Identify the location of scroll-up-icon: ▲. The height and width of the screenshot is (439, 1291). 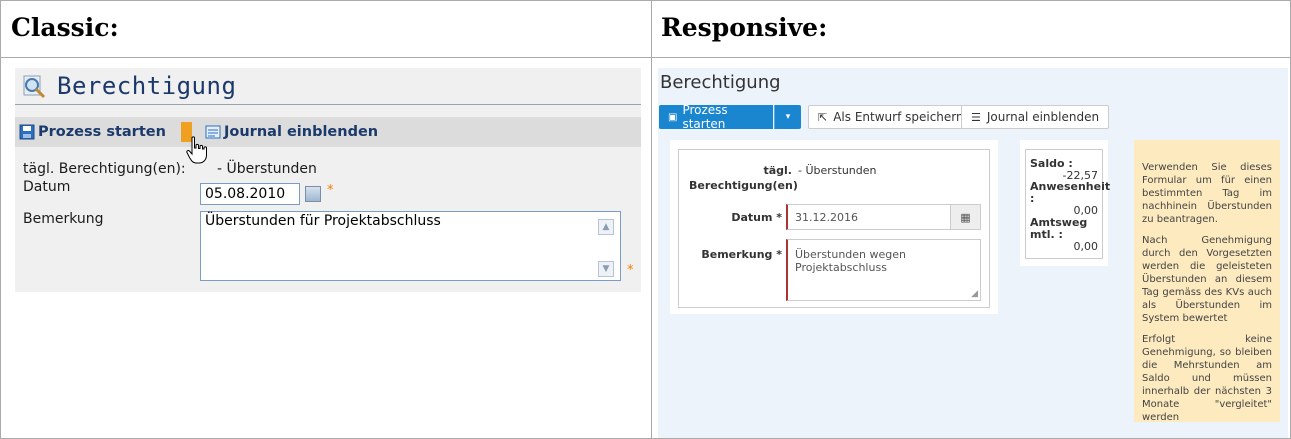
(606, 227).